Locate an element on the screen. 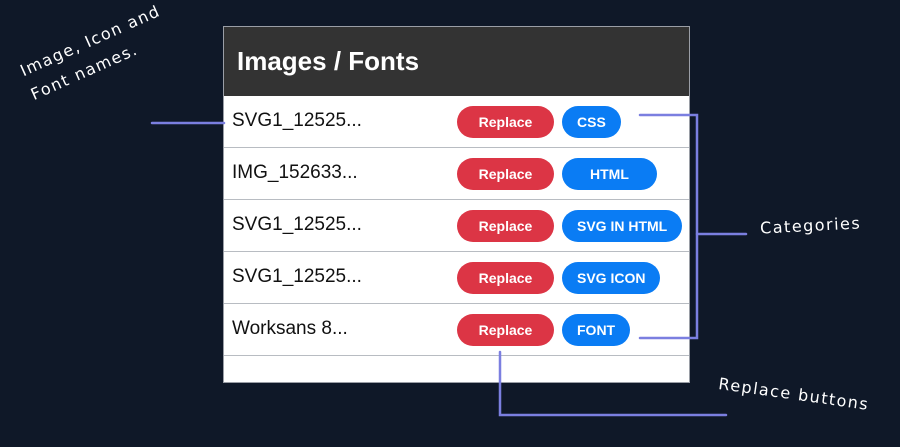 This screenshot has height=447, width=900. categories-bracket is located at coordinates (668, 226).